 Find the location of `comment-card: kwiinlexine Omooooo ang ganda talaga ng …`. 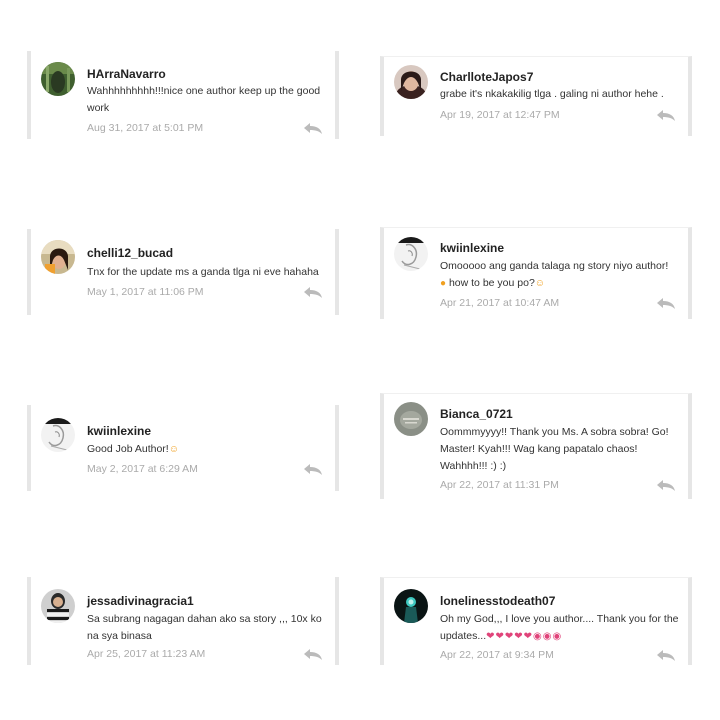

comment-card: kwiinlexine Omooooo ang ganda talaga ng … is located at coordinates (536, 273).